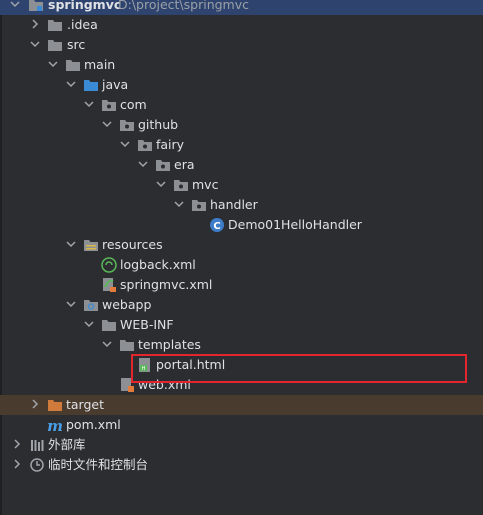 This screenshot has width=483, height=515. What do you see at coordinates (241, 405) in the screenshot?
I see `tree-row-target: target` at bounding box center [241, 405].